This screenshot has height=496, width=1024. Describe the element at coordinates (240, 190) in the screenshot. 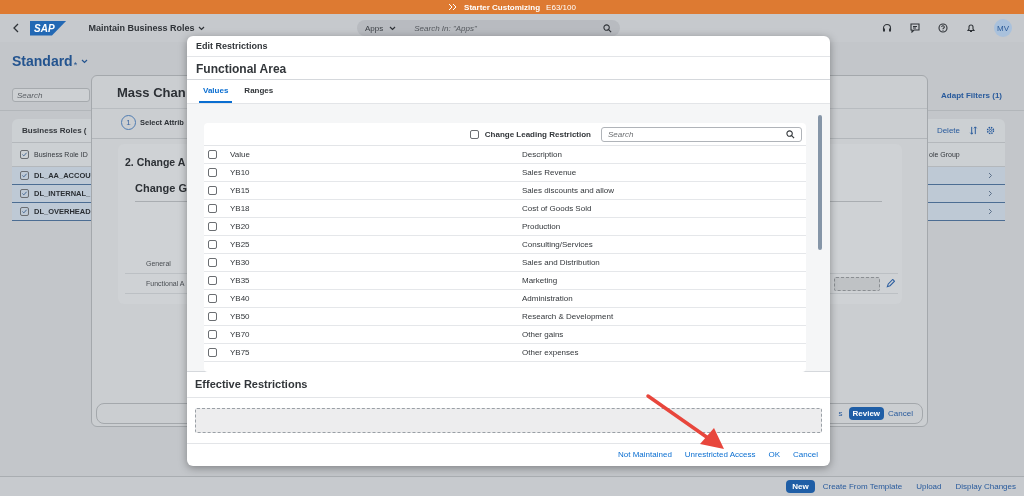

I see `table-cell: YB15` at that location.